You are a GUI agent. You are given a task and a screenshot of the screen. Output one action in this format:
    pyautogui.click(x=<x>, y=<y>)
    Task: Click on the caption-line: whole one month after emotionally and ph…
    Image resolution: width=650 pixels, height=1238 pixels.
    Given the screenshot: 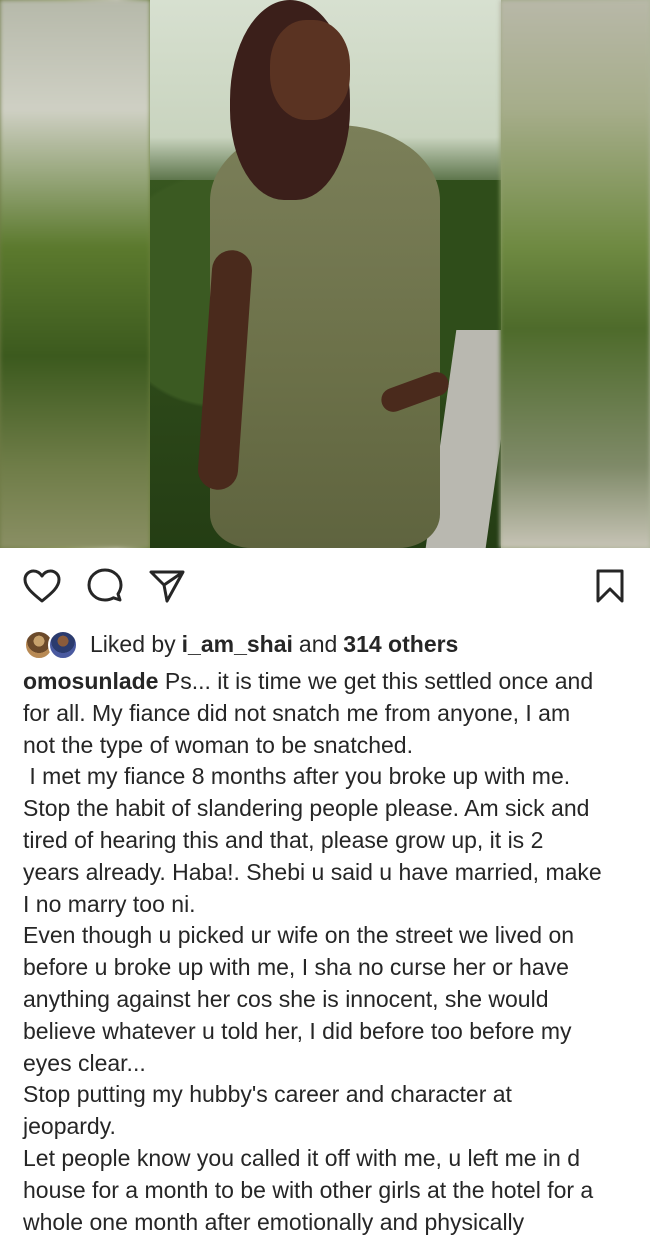 What is the action you would take?
    pyautogui.click(x=274, y=1221)
    